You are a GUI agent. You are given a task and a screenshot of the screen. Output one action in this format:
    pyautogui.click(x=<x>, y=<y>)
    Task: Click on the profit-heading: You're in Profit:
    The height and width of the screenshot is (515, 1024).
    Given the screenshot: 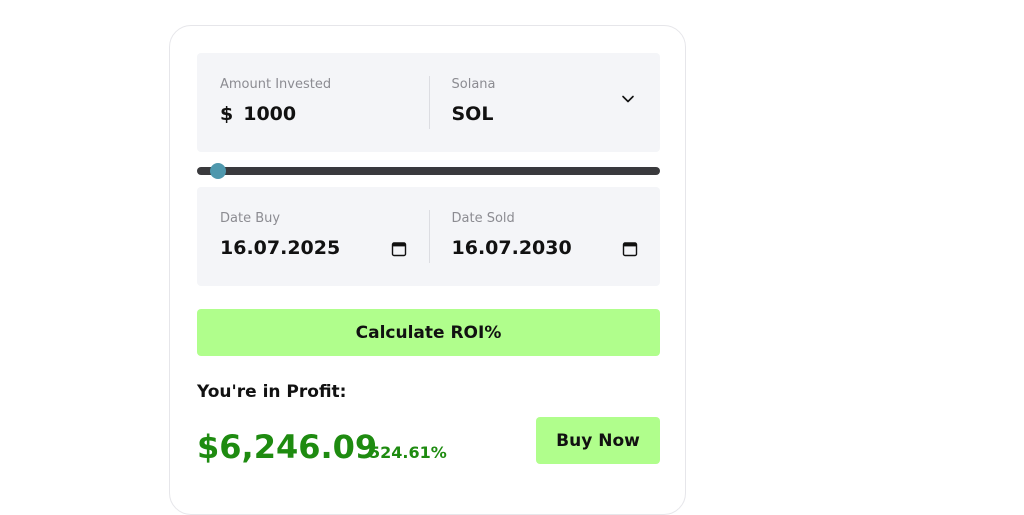 What is the action you would take?
    pyautogui.click(x=272, y=392)
    